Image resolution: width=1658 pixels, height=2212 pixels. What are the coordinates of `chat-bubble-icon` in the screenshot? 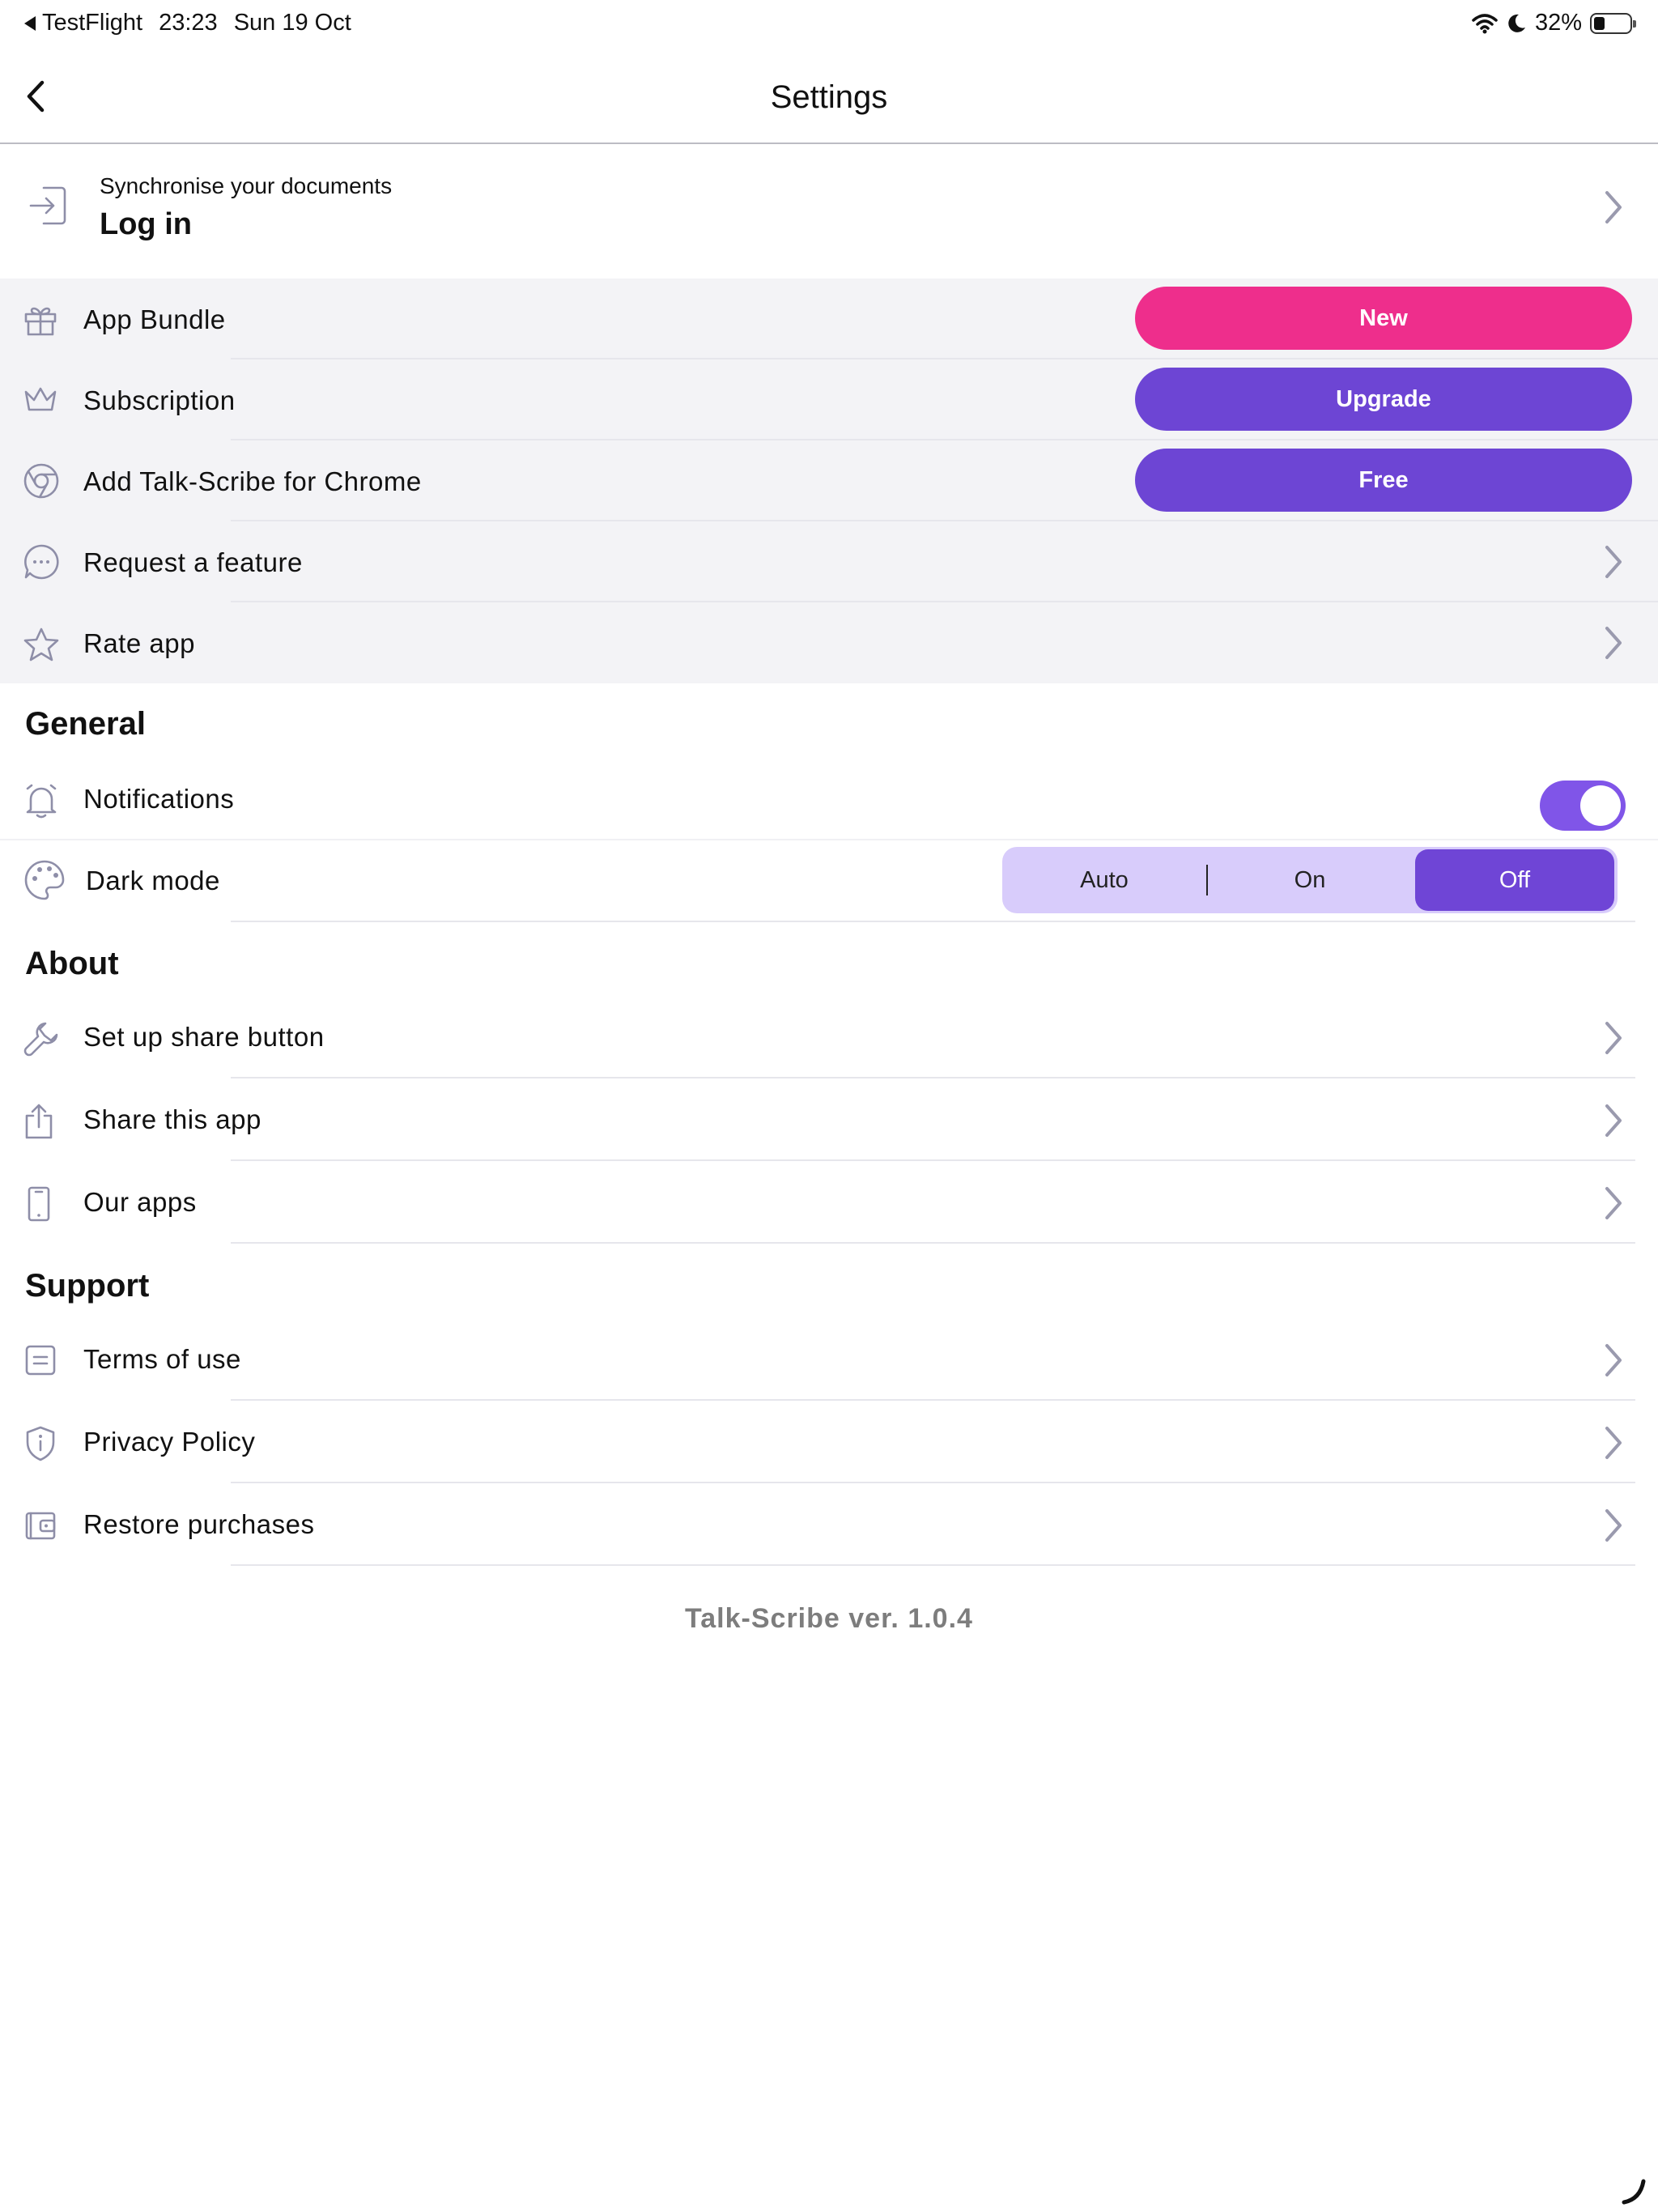 It's located at (41, 562).